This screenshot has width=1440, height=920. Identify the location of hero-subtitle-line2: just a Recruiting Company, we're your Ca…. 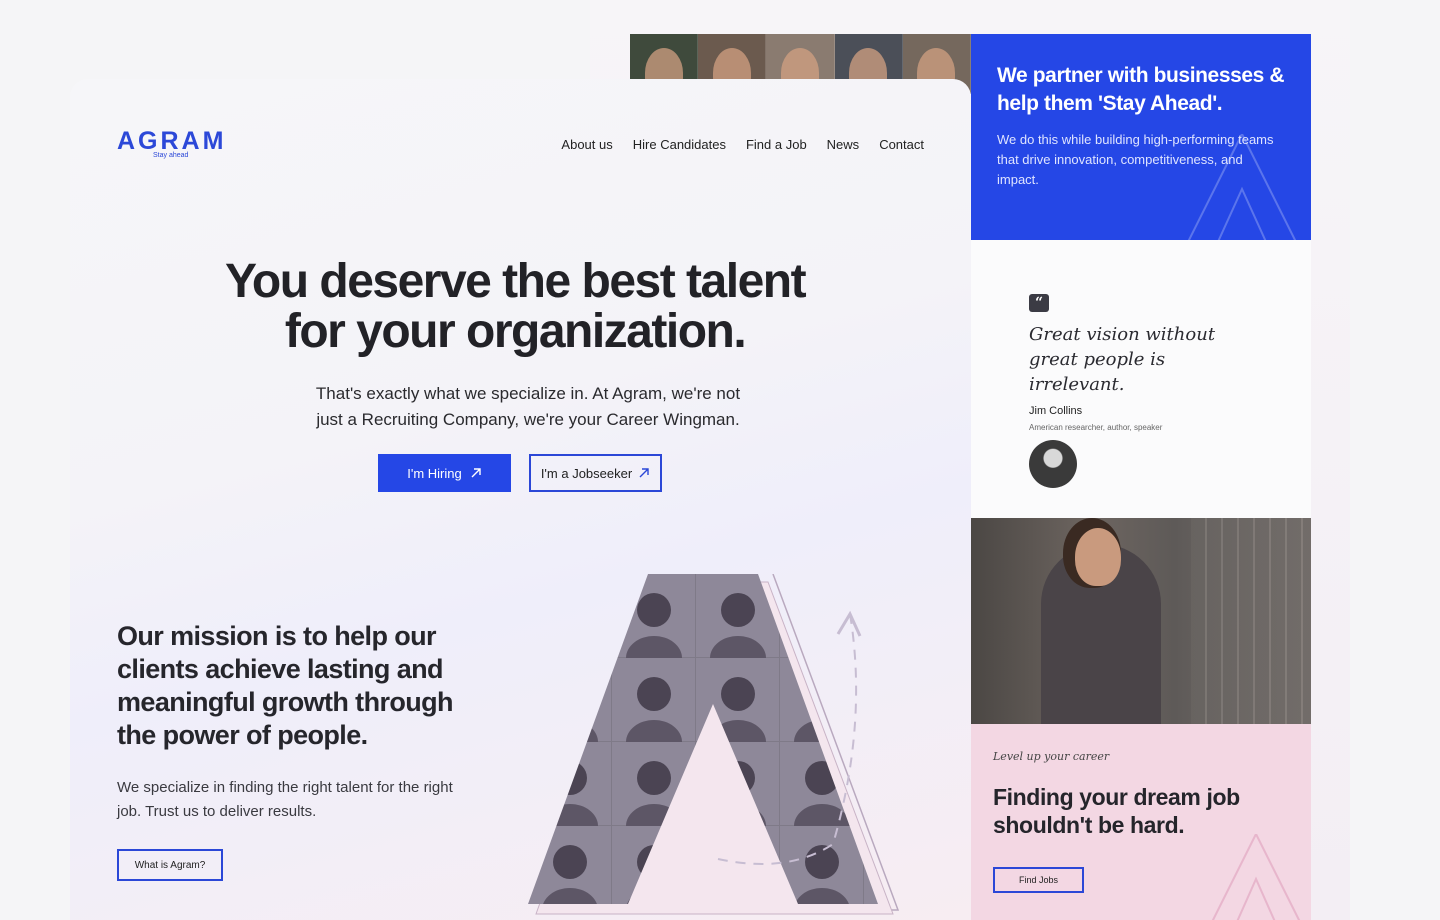
(528, 419).